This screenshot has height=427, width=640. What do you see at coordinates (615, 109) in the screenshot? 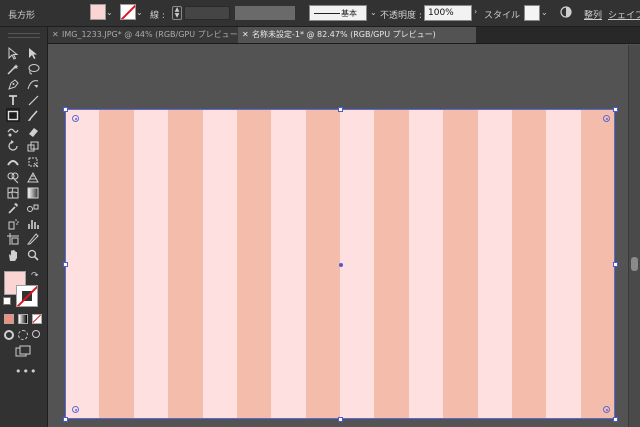
I see `resize-handle-top-right` at bounding box center [615, 109].